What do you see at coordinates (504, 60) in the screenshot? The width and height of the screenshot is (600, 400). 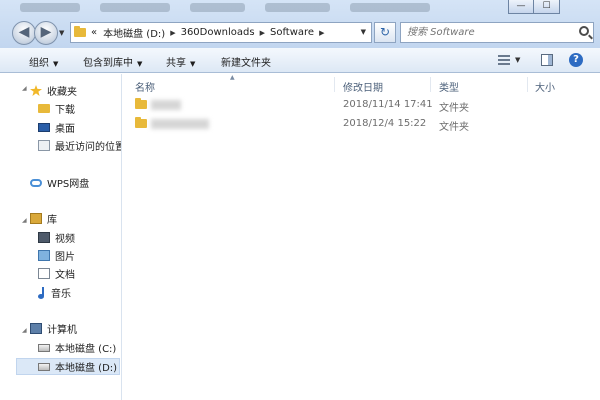 I see `view-options-icon` at bounding box center [504, 60].